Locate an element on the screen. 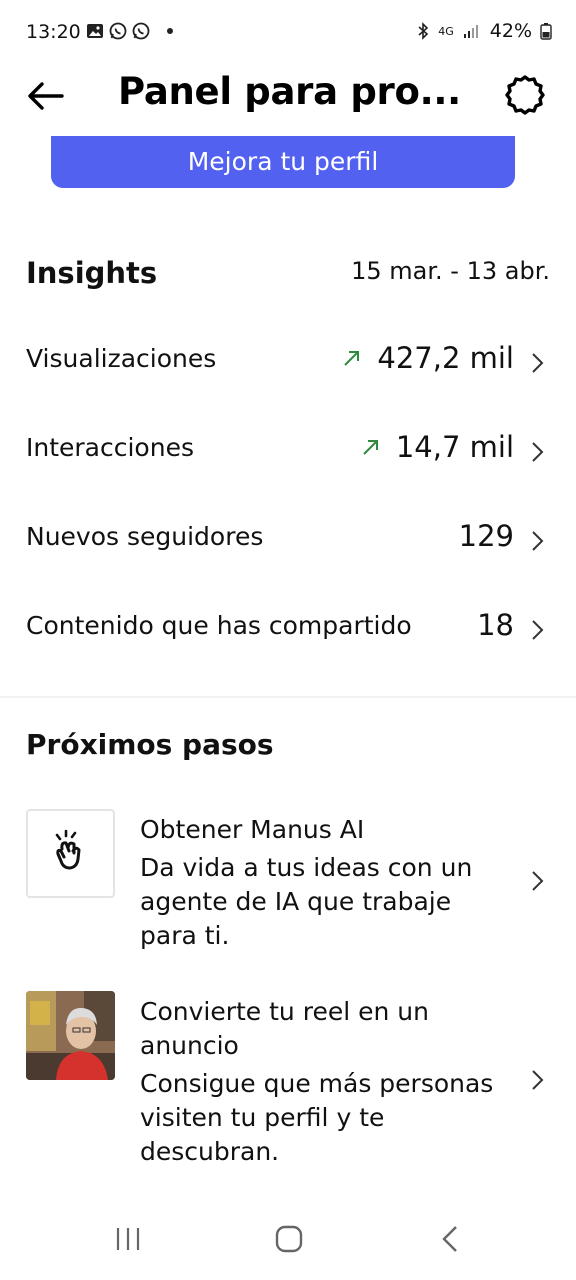 Image resolution: width=576 pixels, height=1280 pixels. metric-value: 427,2 mil is located at coordinates (445, 358).